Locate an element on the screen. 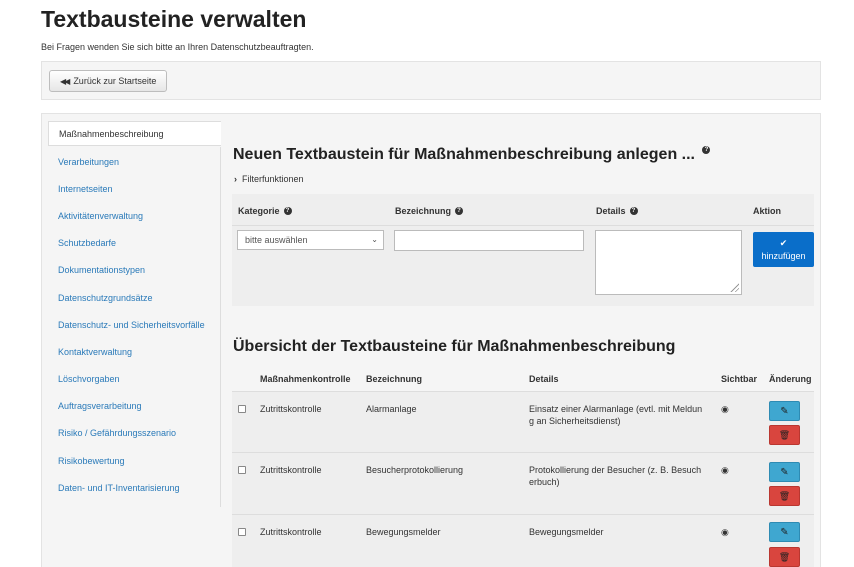 The width and height of the screenshot is (854, 567). cell-bezeichnung: Alarmanlage is located at coordinates (391, 409).